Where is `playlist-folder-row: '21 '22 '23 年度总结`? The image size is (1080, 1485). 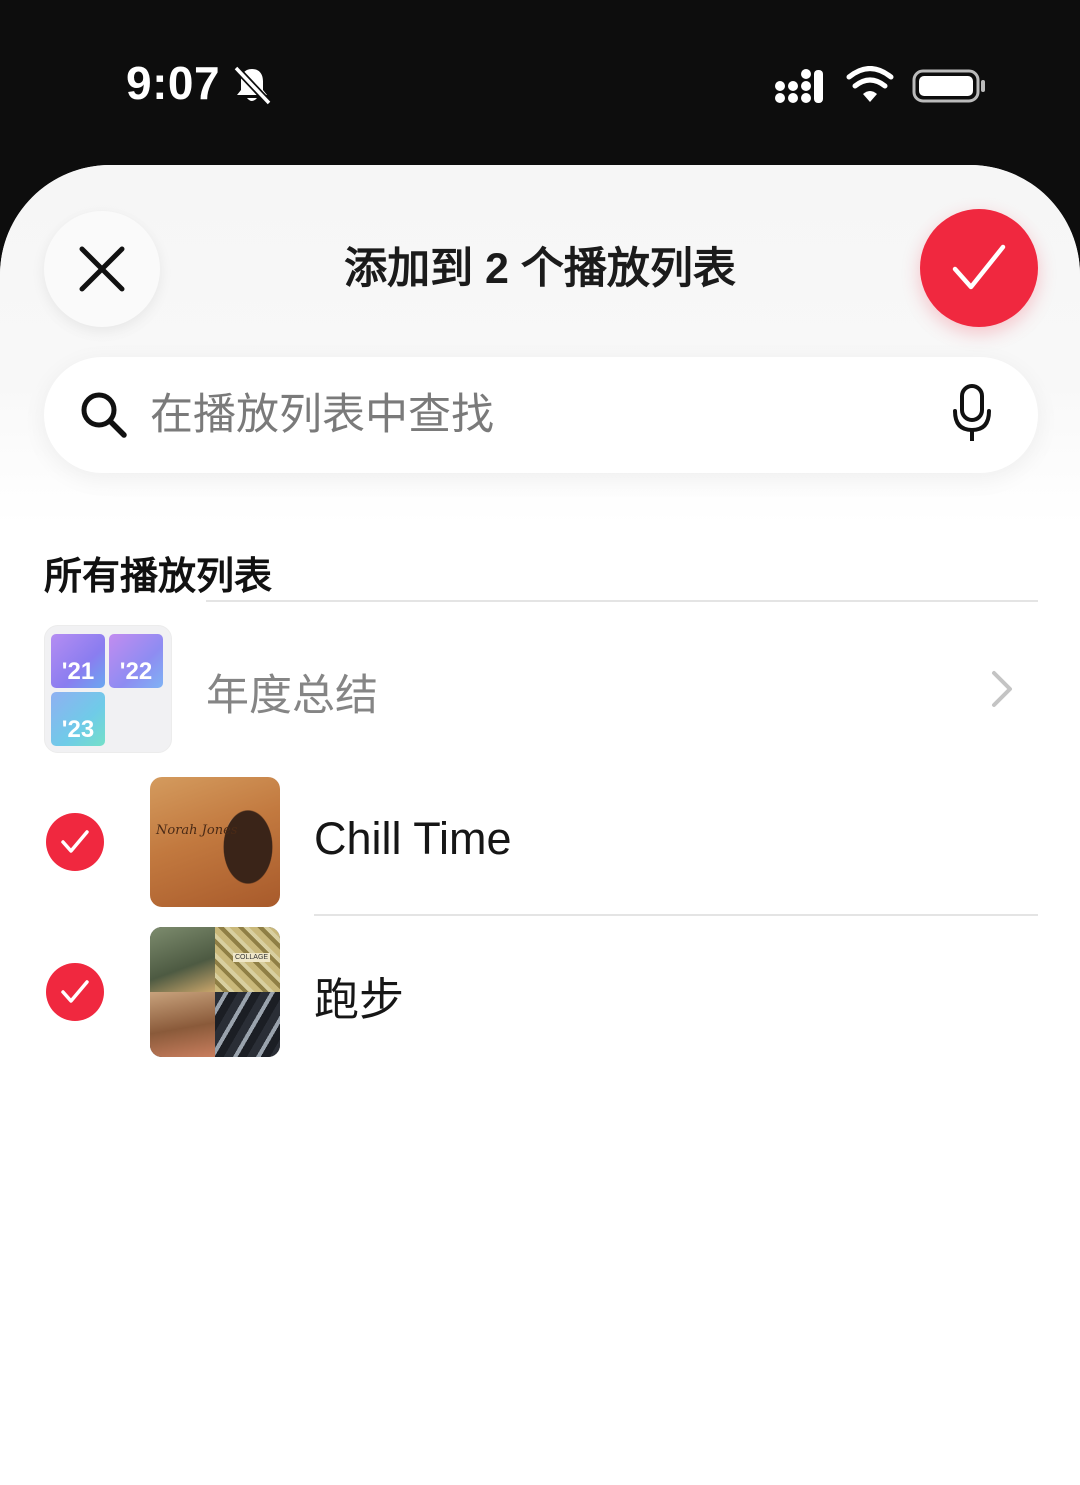 playlist-folder-row: '21 '22 '23 年度总结 is located at coordinates (541, 690).